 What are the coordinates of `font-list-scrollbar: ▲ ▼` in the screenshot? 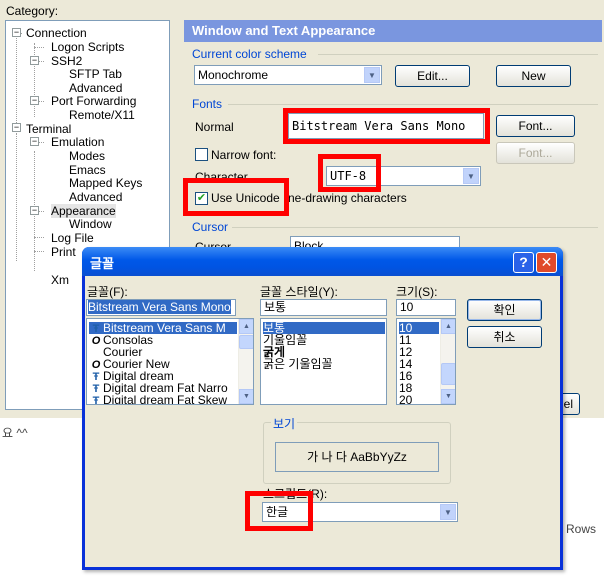 It's located at (245, 361).